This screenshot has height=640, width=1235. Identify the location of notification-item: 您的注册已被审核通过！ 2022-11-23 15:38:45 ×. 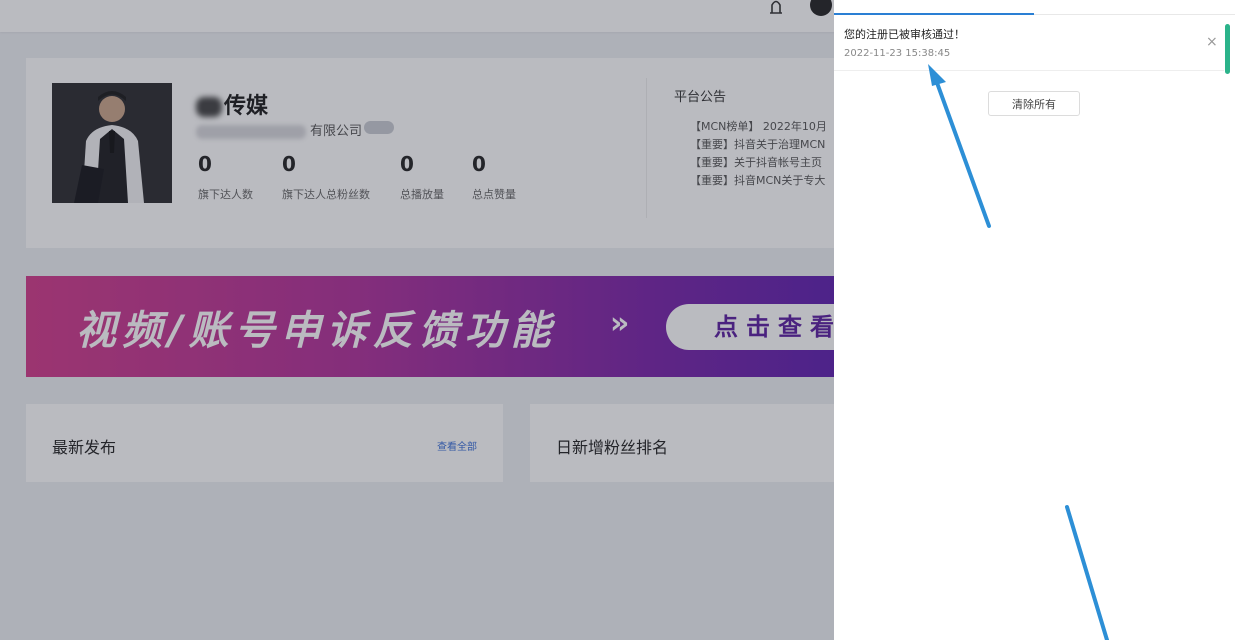
(1029, 42).